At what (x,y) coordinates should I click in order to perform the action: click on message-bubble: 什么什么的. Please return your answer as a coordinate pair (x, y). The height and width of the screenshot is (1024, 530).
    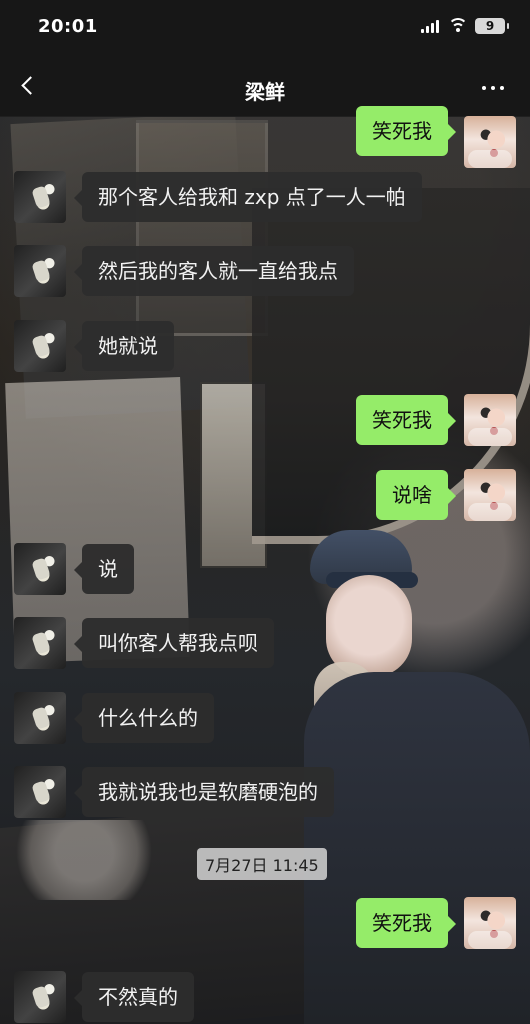
    Looking at the image, I should click on (144, 718).